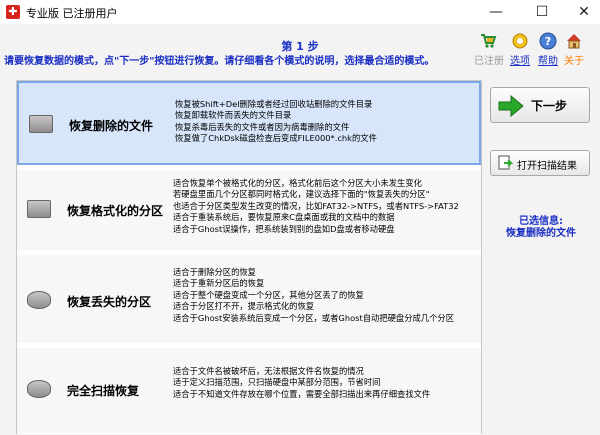 This screenshot has height=435, width=600. Describe the element at coordinates (274, 104) in the screenshot. I see `desc-line: 恢复被Shift+Del删除或者经过回收站删除的文件目录` at that location.